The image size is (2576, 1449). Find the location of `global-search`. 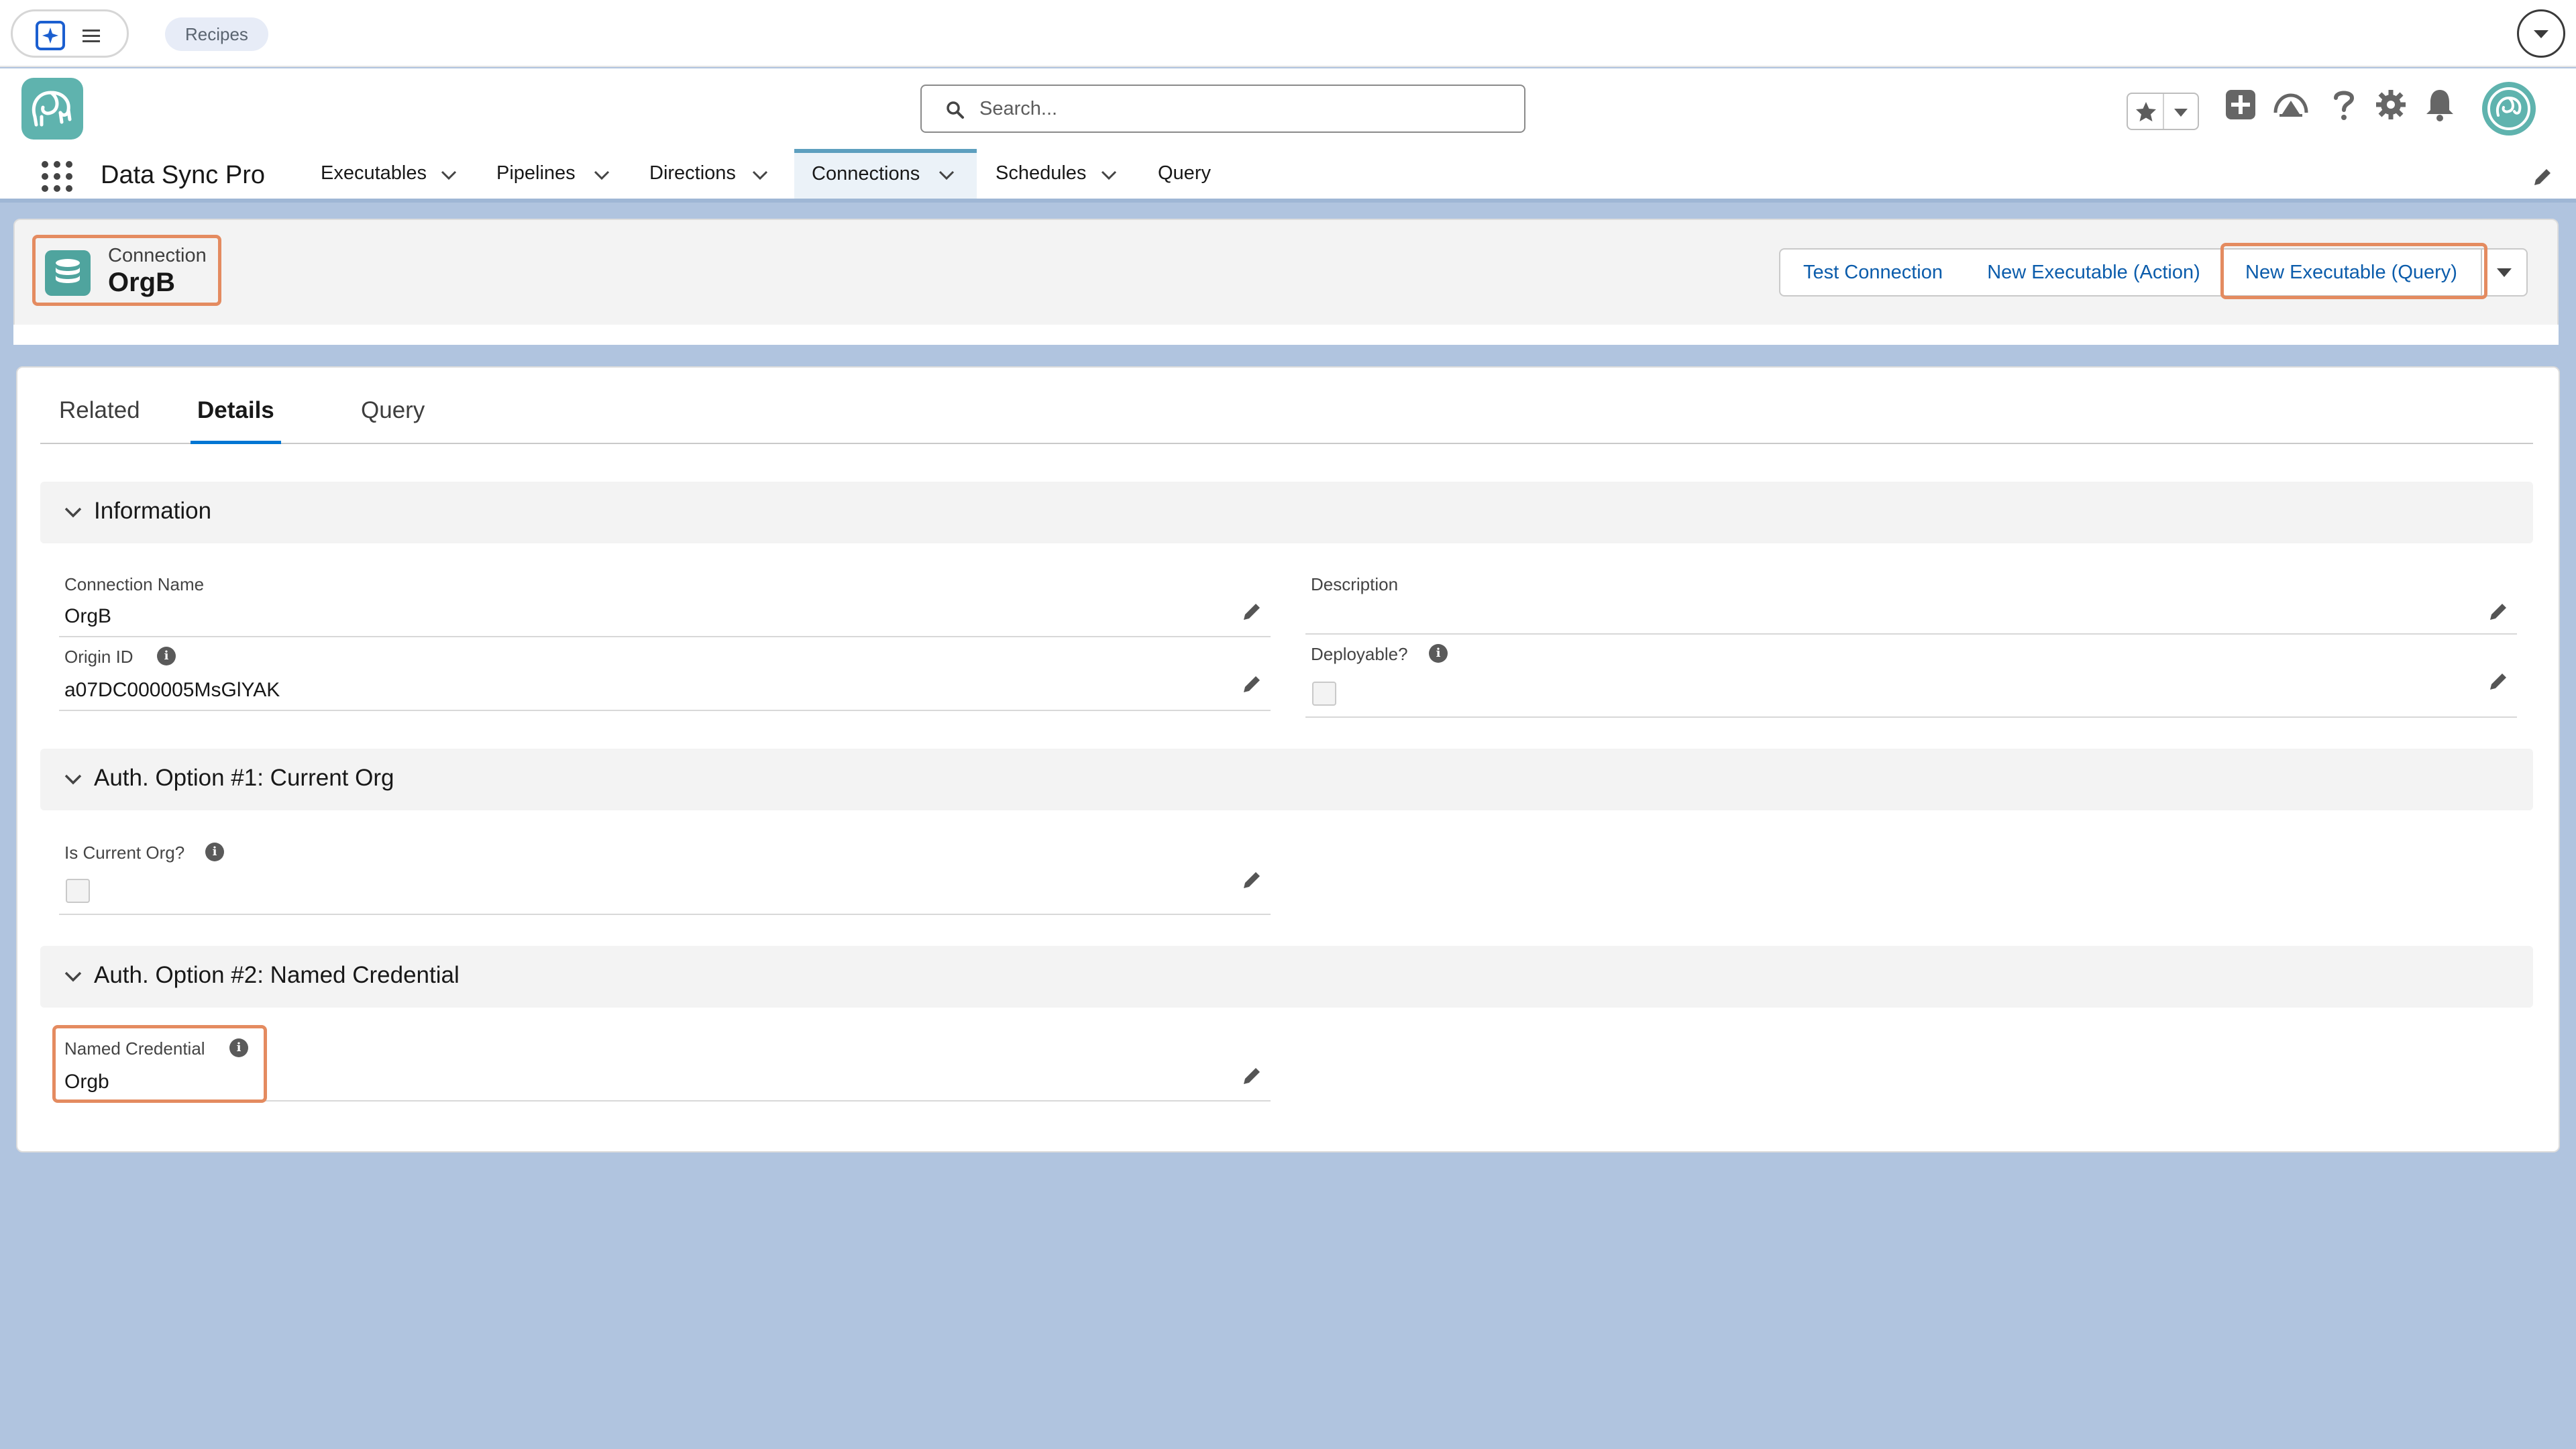

global-search is located at coordinates (1222, 109).